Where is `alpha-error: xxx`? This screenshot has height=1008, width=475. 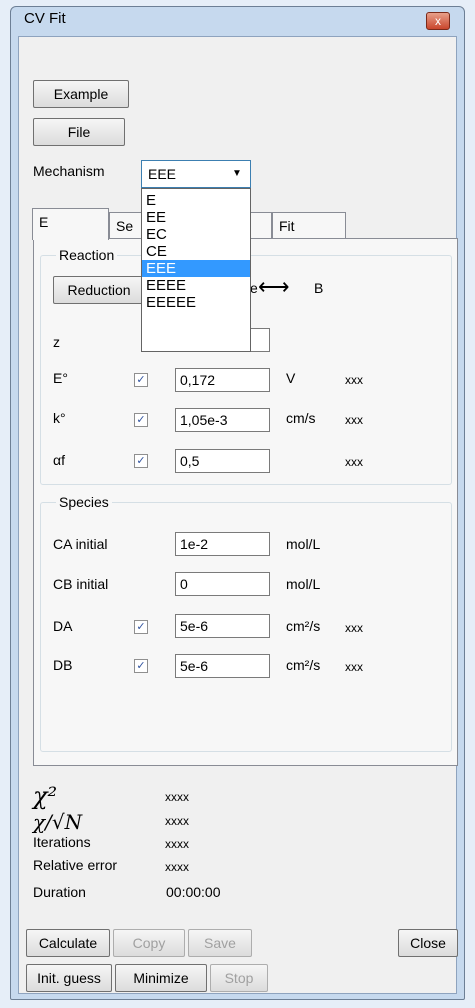 alpha-error: xxx is located at coordinates (354, 462).